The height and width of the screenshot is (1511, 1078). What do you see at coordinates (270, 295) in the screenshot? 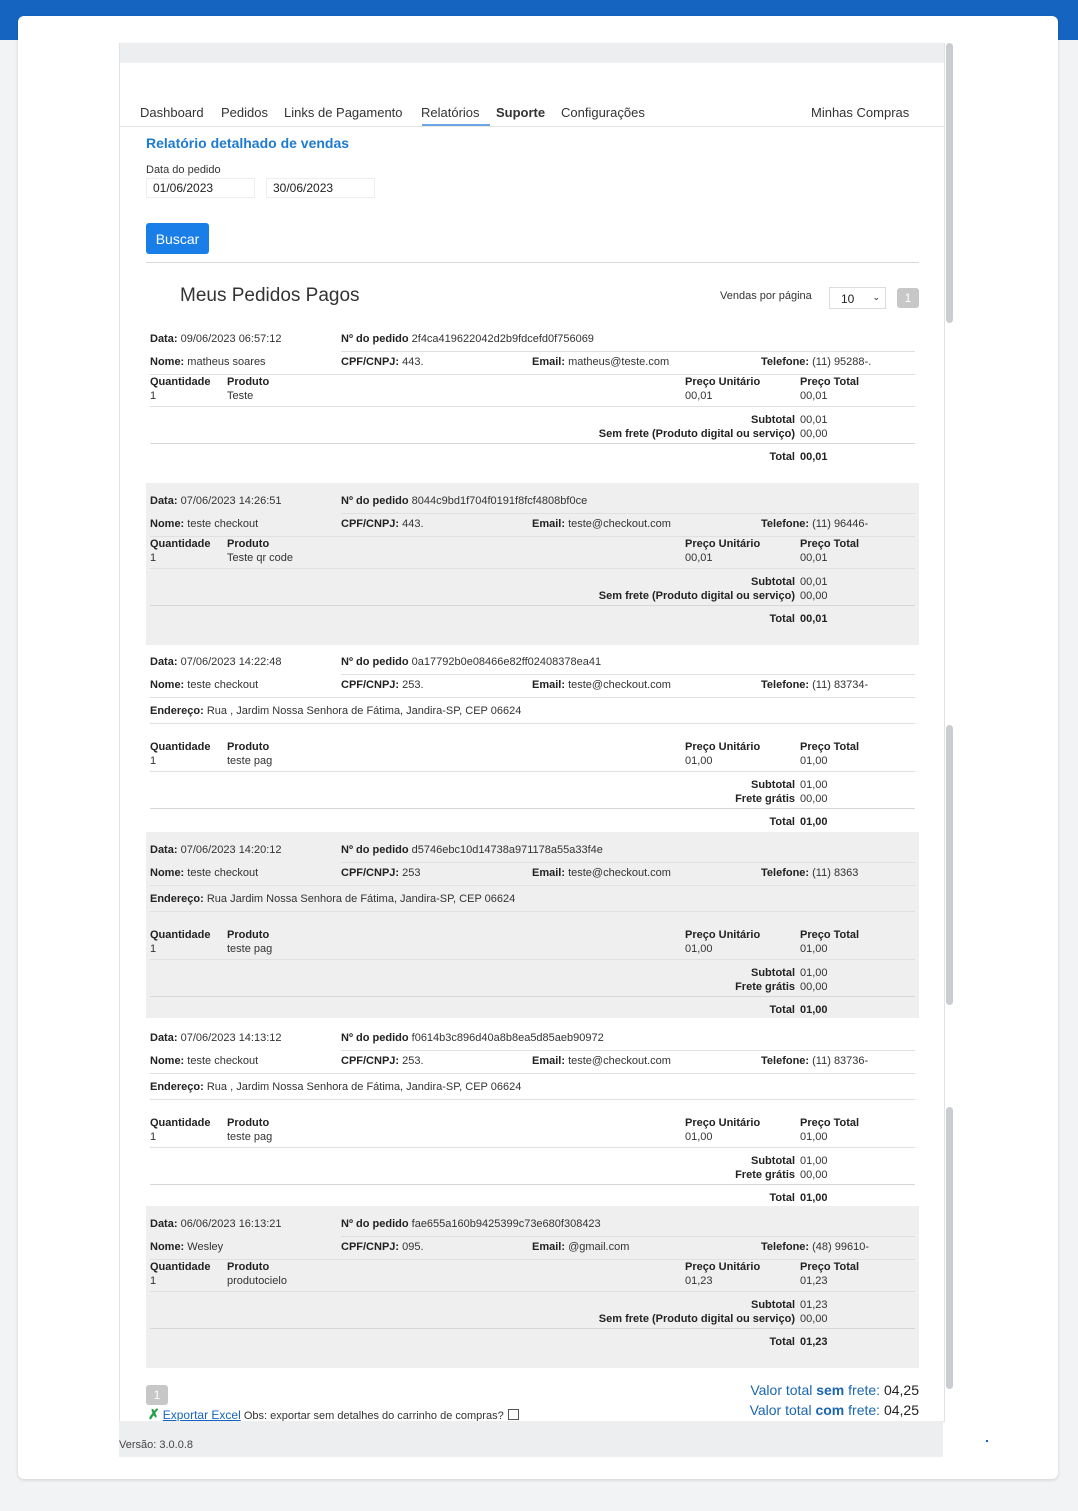
I see `list-title: Meus Pedidos Pagos` at bounding box center [270, 295].